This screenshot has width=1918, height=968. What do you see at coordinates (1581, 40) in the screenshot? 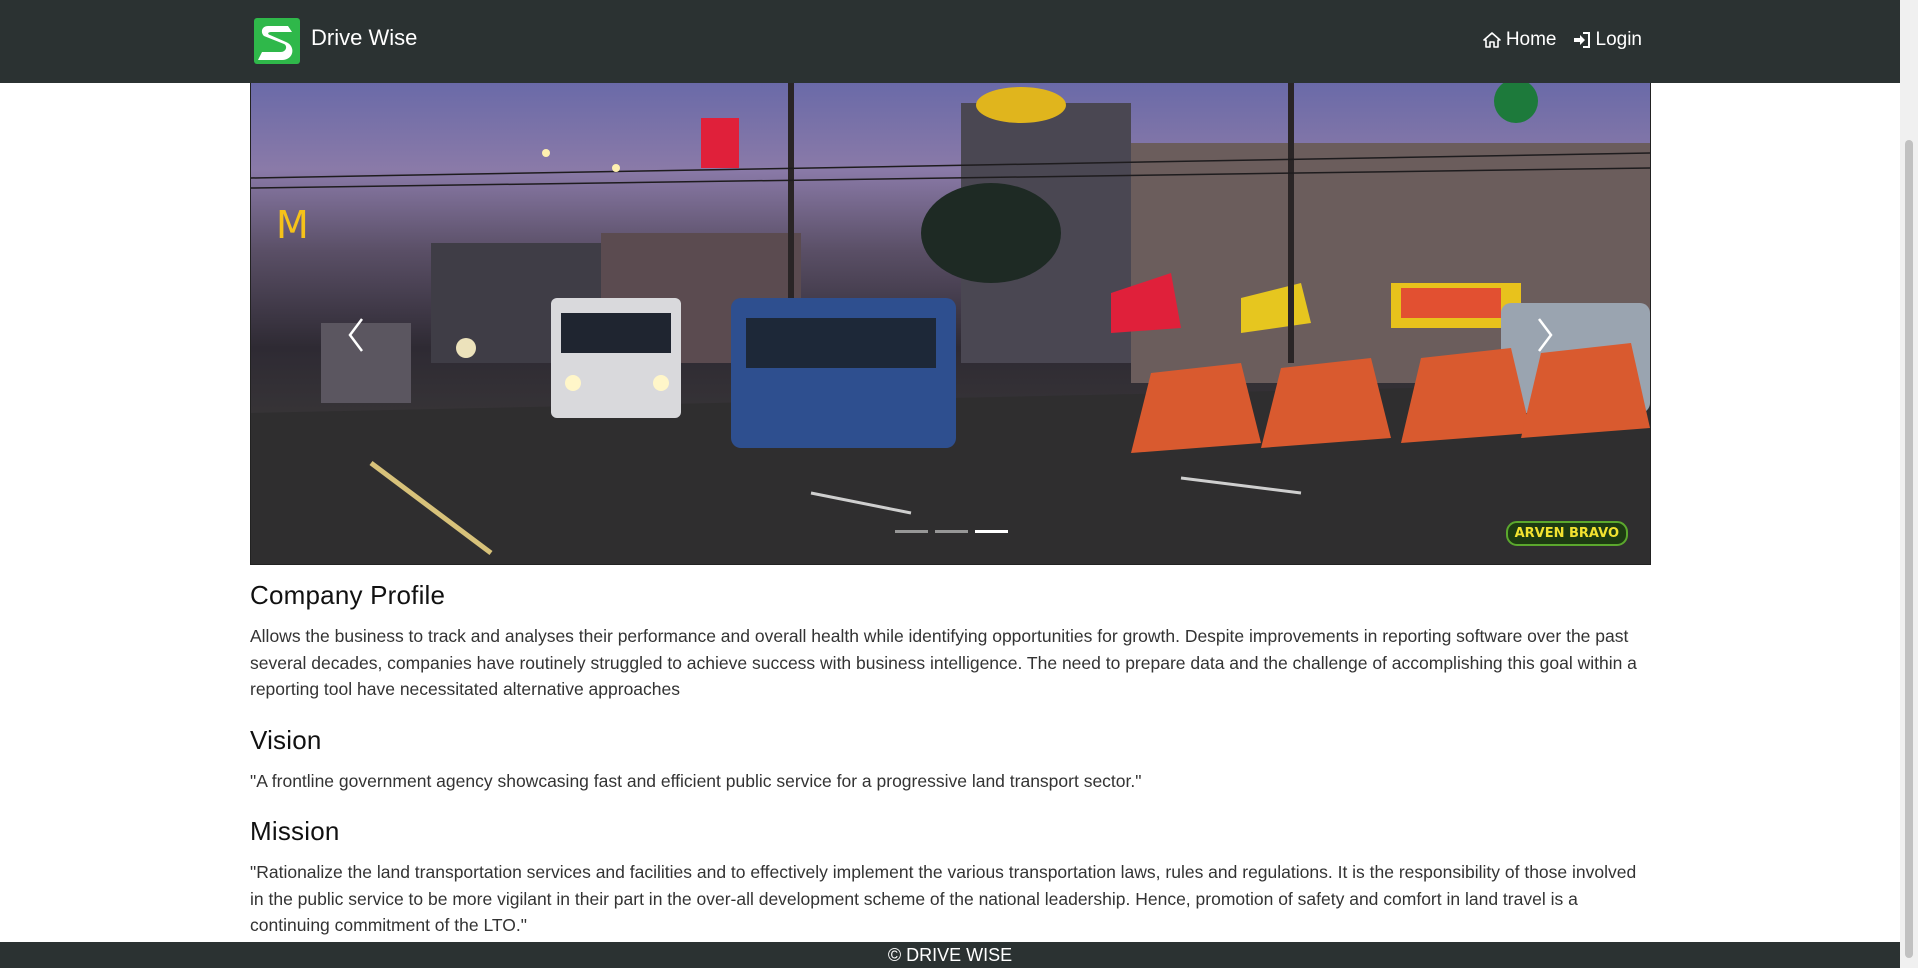
I see `login-icon` at bounding box center [1581, 40].